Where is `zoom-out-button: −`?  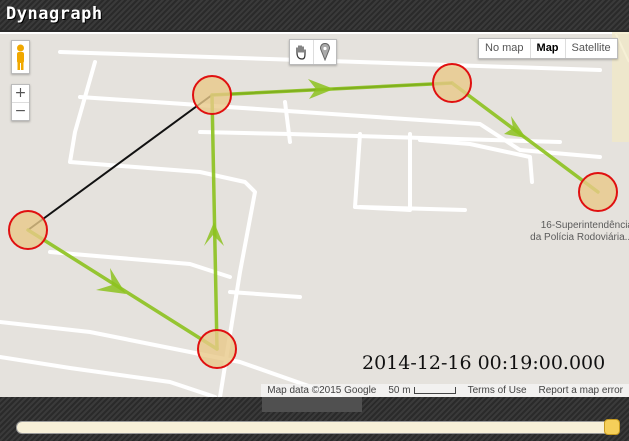
zoom-out-button: − is located at coordinates (20, 111).